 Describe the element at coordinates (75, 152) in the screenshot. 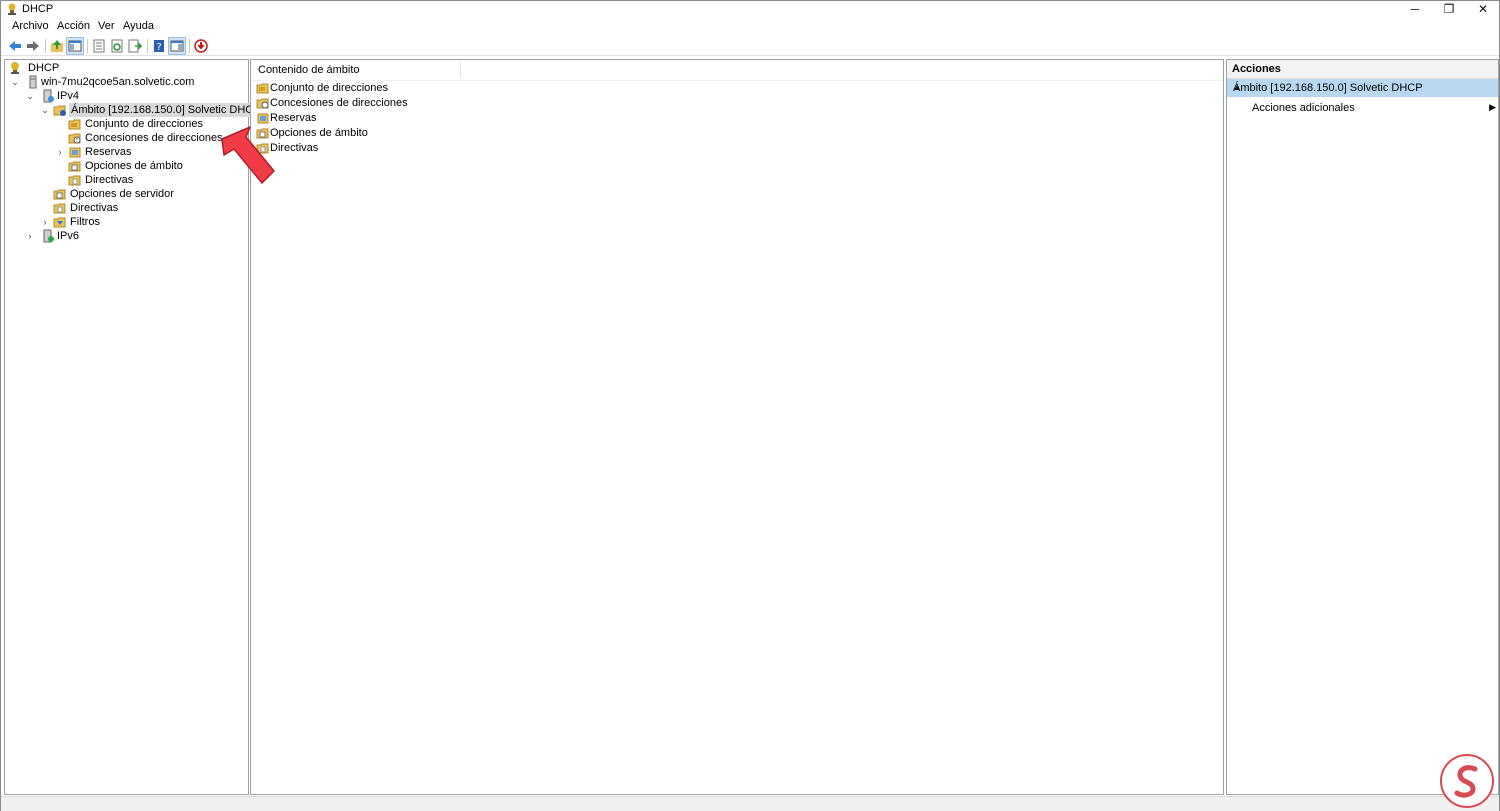

I see `reservations-icon` at that location.